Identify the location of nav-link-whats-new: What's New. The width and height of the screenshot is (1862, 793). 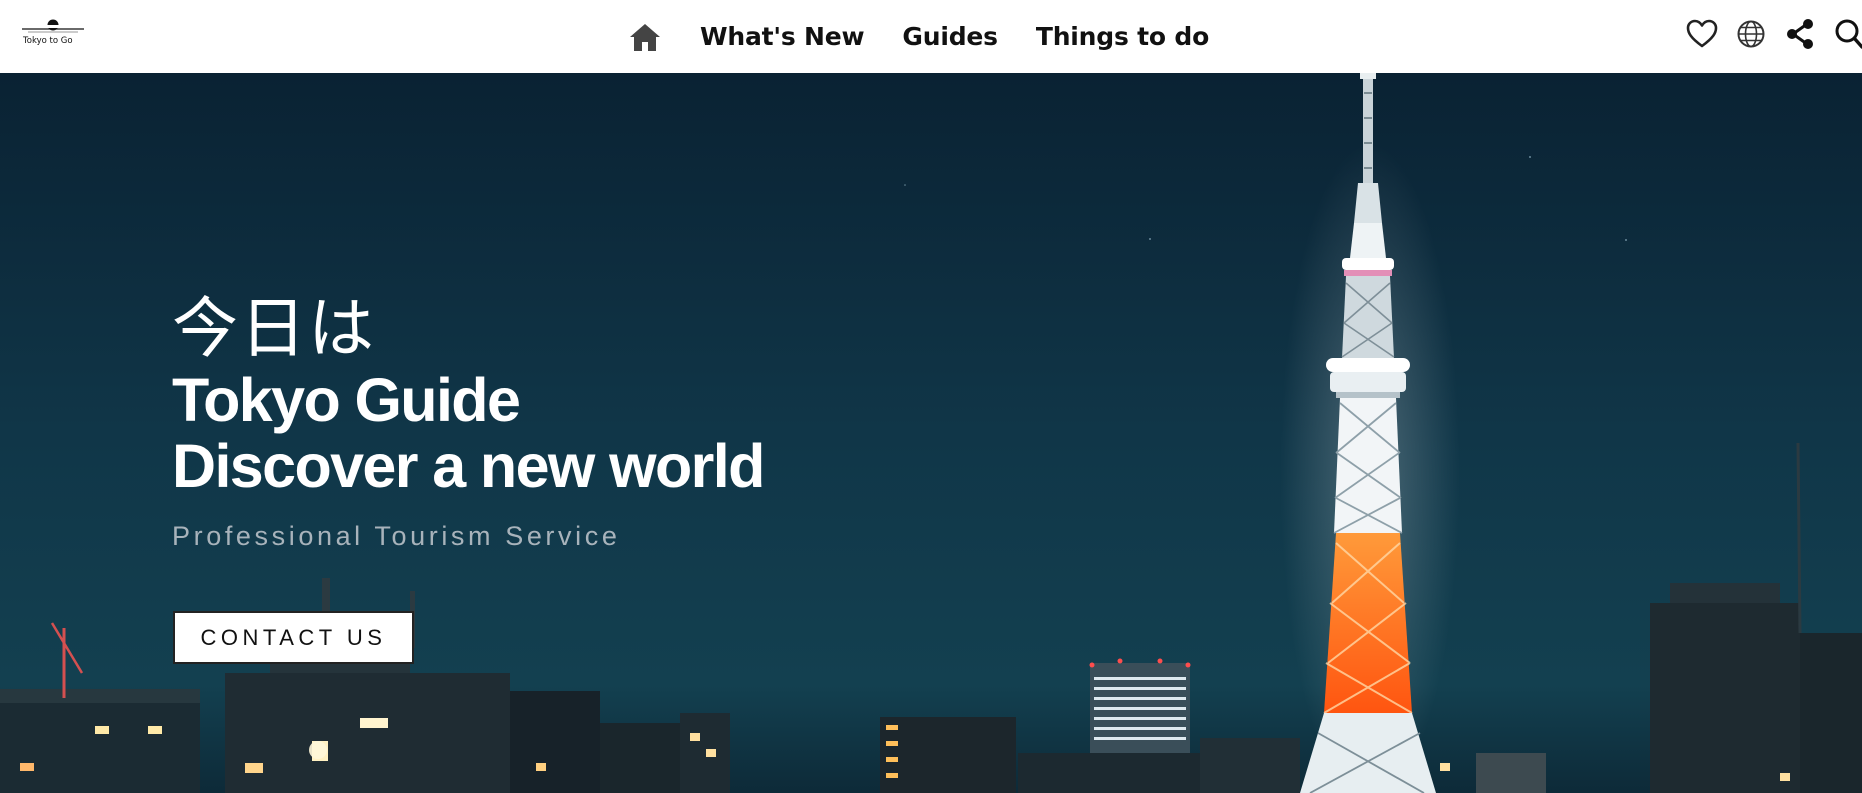
(782, 36).